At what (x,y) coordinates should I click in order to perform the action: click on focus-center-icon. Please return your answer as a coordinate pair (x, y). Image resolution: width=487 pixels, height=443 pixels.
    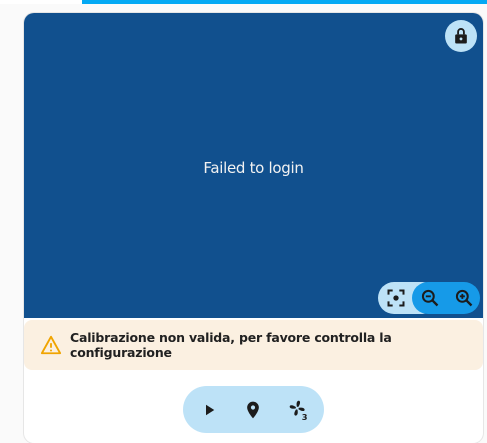
    Looking at the image, I should click on (396, 298).